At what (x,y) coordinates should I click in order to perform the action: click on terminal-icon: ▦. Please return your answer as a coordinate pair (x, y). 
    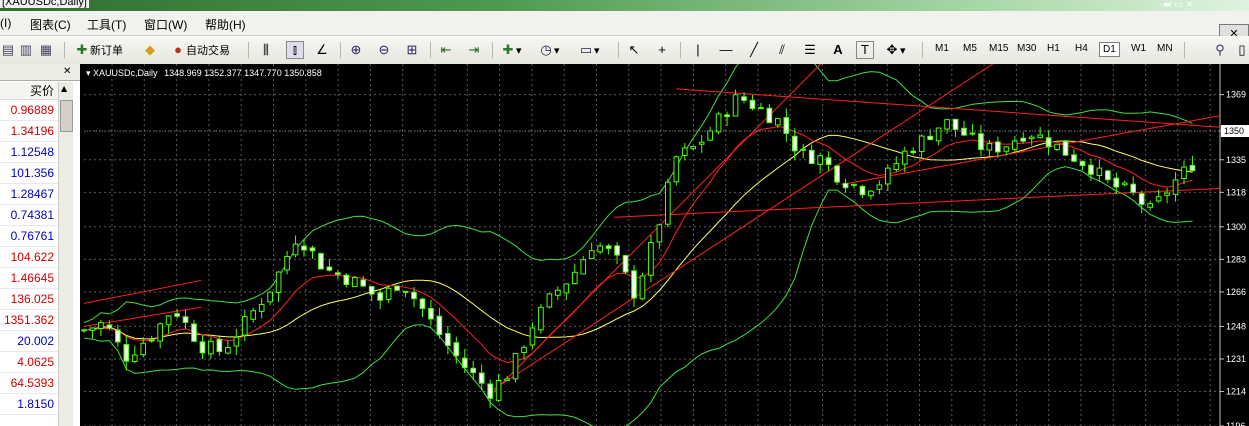
    Looking at the image, I should click on (46, 50).